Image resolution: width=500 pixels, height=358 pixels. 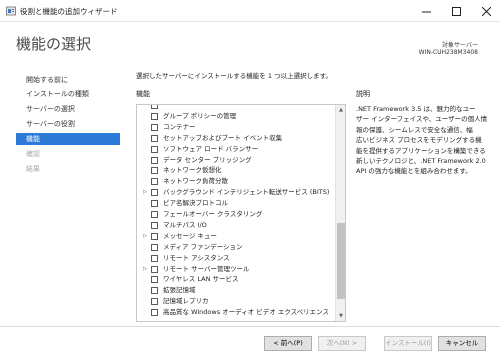 I want to click on nav-item: 確認, so click(x=33, y=154).